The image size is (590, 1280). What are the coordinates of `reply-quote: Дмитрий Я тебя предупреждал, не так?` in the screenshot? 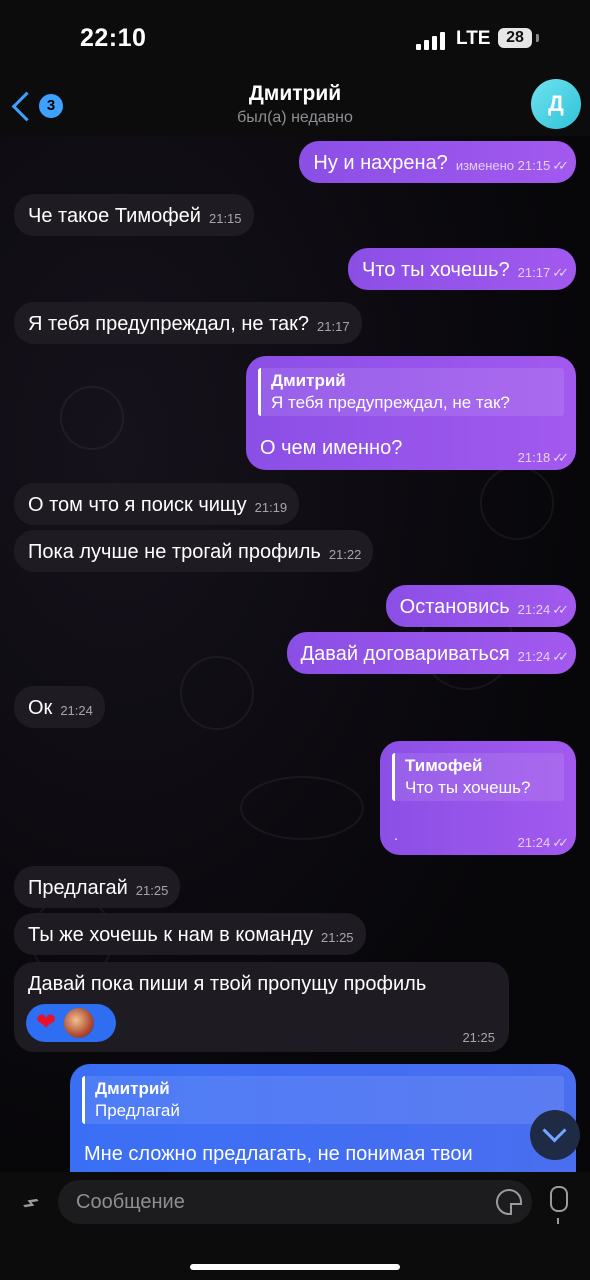 It's located at (411, 392).